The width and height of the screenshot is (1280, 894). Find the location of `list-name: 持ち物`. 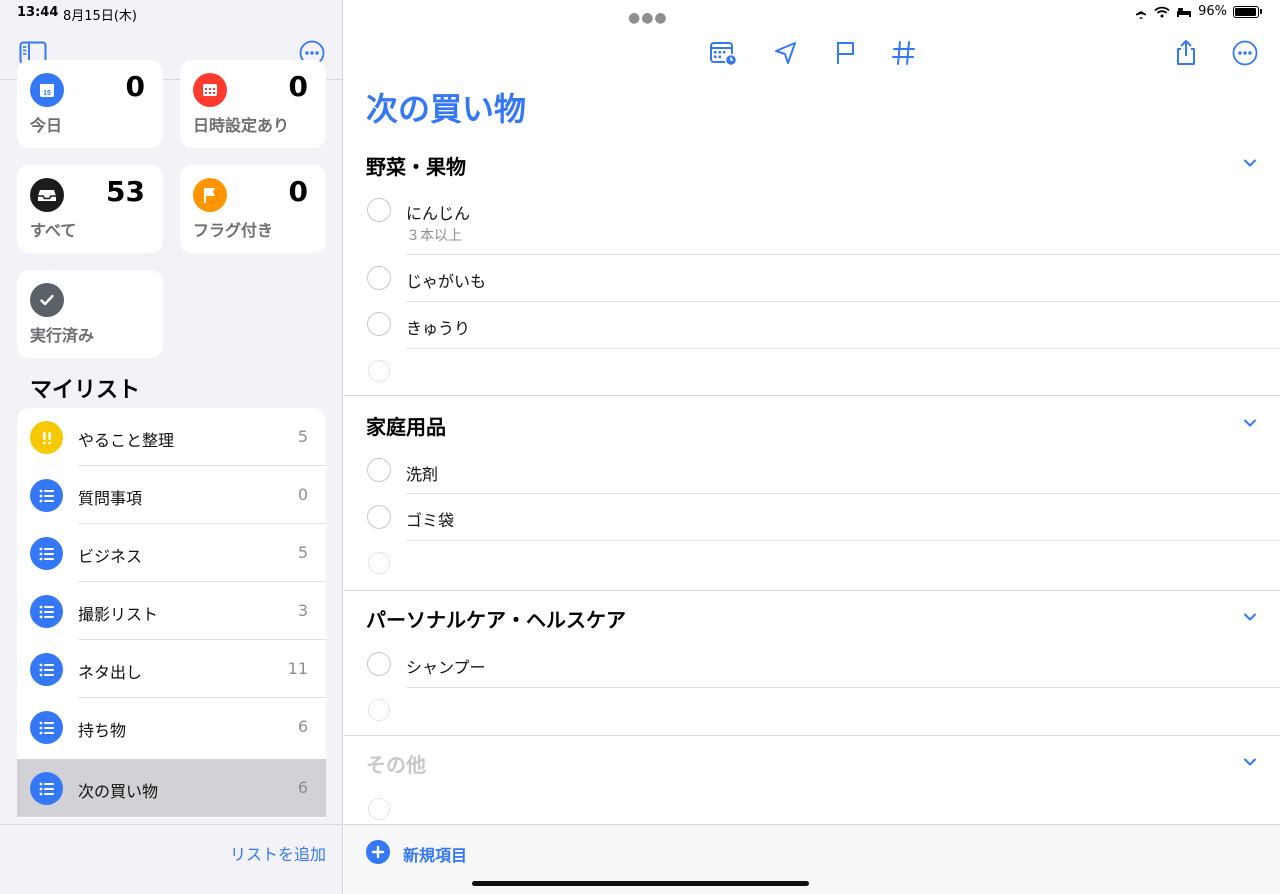

list-name: 持ち物 is located at coordinates (102, 730).